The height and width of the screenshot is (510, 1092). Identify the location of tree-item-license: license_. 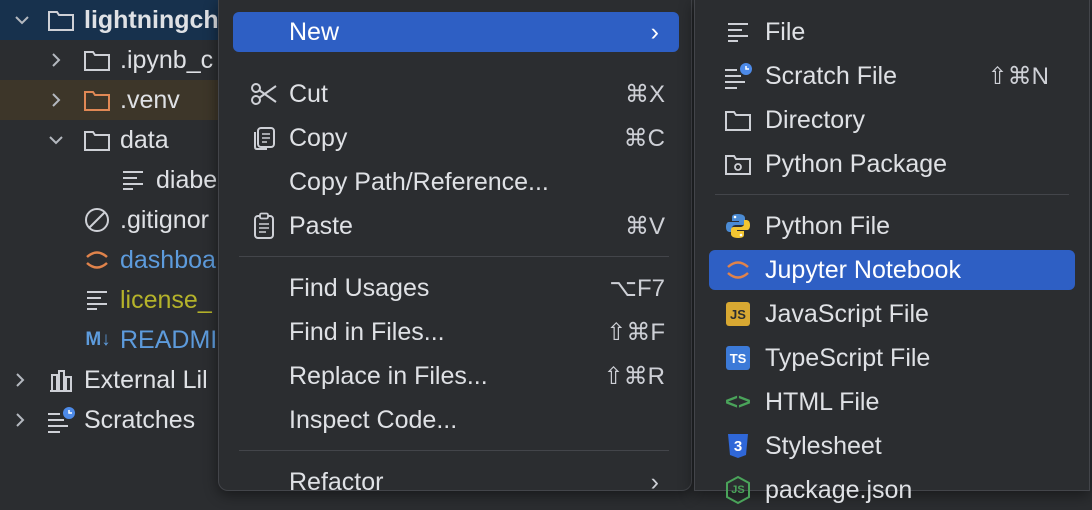
(120, 300).